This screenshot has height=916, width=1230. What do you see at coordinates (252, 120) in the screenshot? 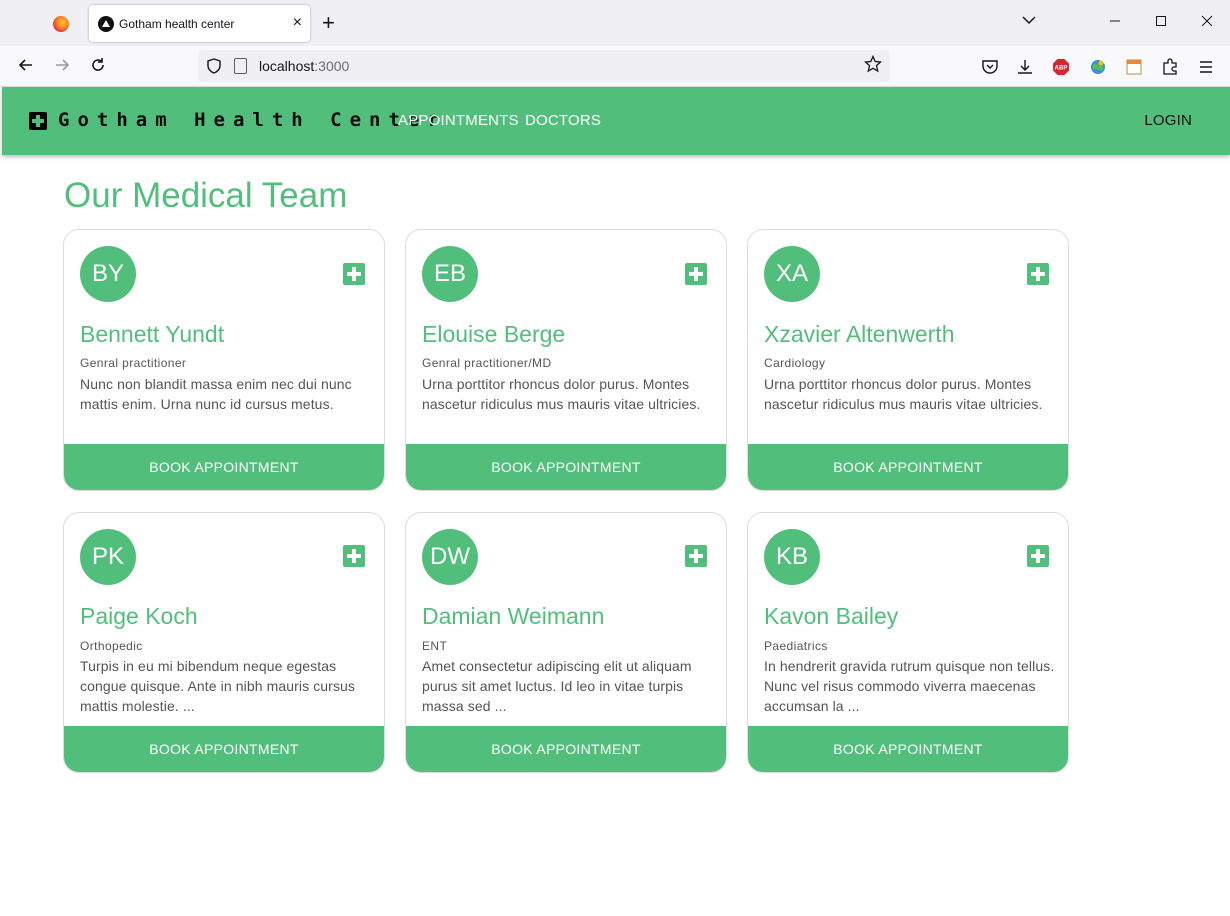
I see `brand-title: Gotham Health Center` at bounding box center [252, 120].